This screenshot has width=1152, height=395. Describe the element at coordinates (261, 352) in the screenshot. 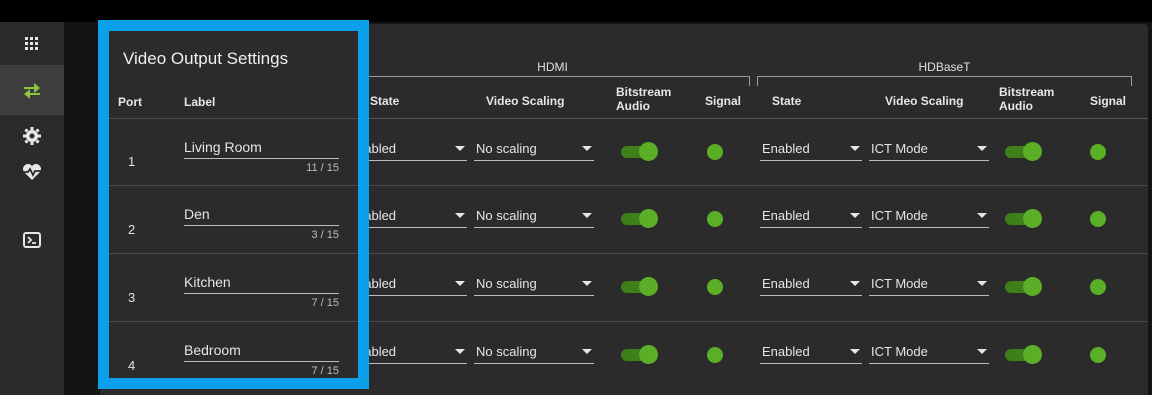

I see `label-input: Bedroom` at that location.